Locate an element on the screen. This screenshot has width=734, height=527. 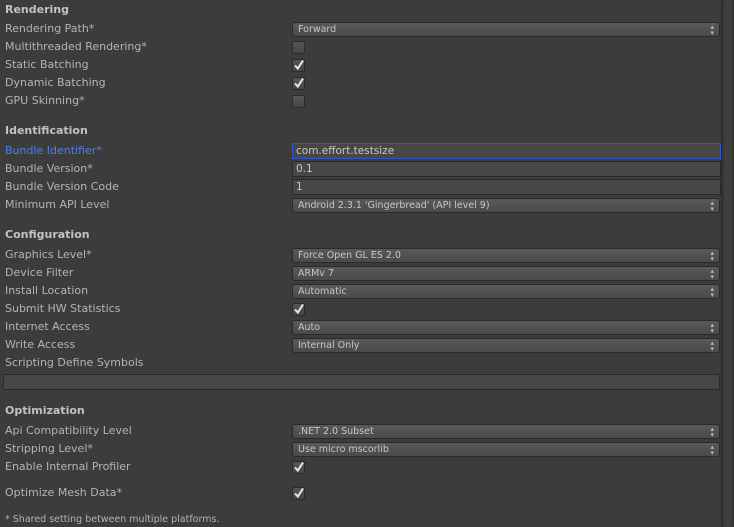
submit-hw-statistics-label: Submit HW Statistics is located at coordinates (63, 308).